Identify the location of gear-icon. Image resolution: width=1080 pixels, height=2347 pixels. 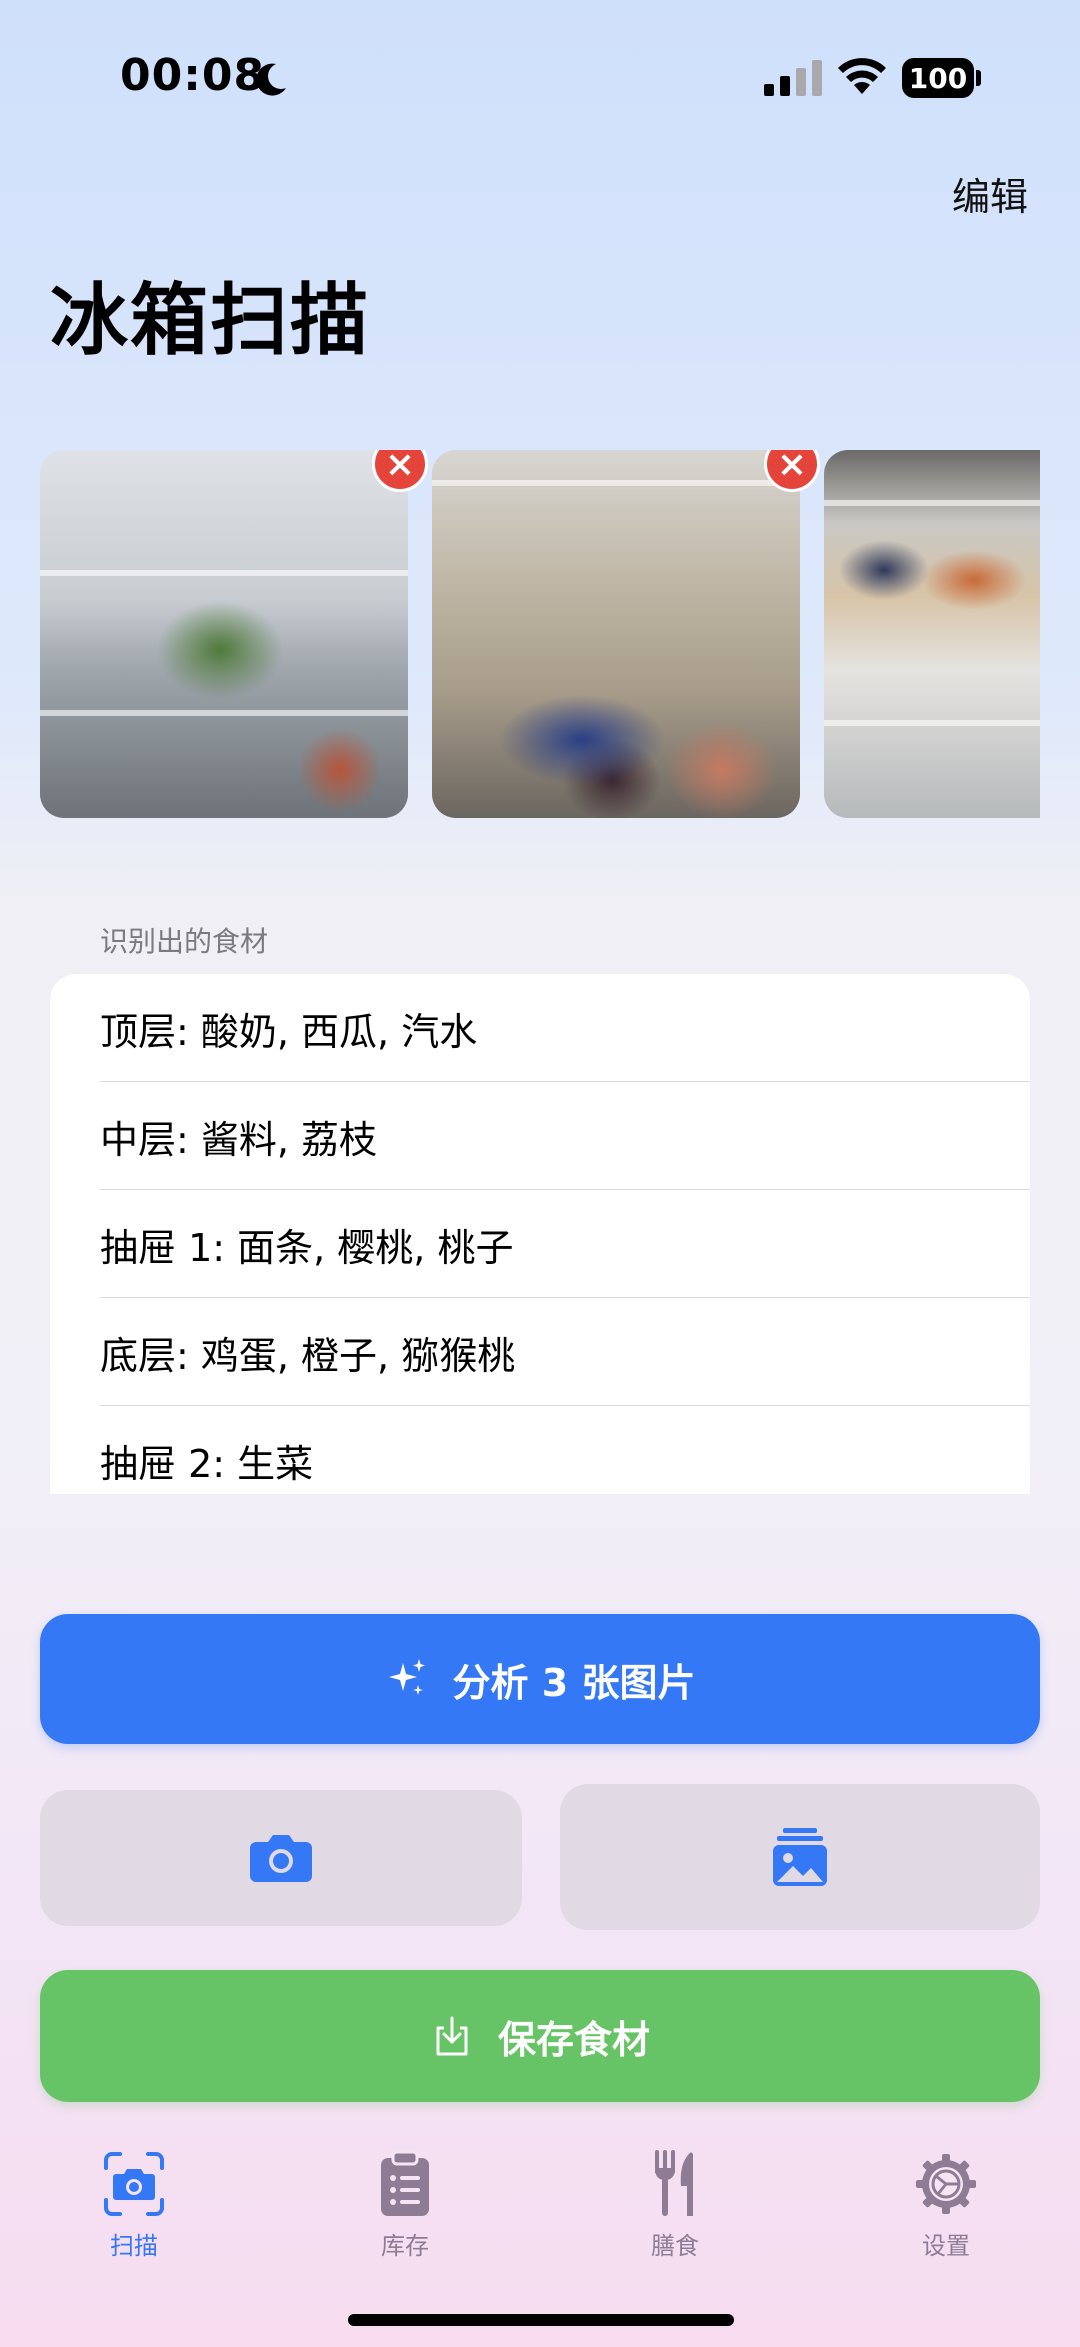
(946, 2184).